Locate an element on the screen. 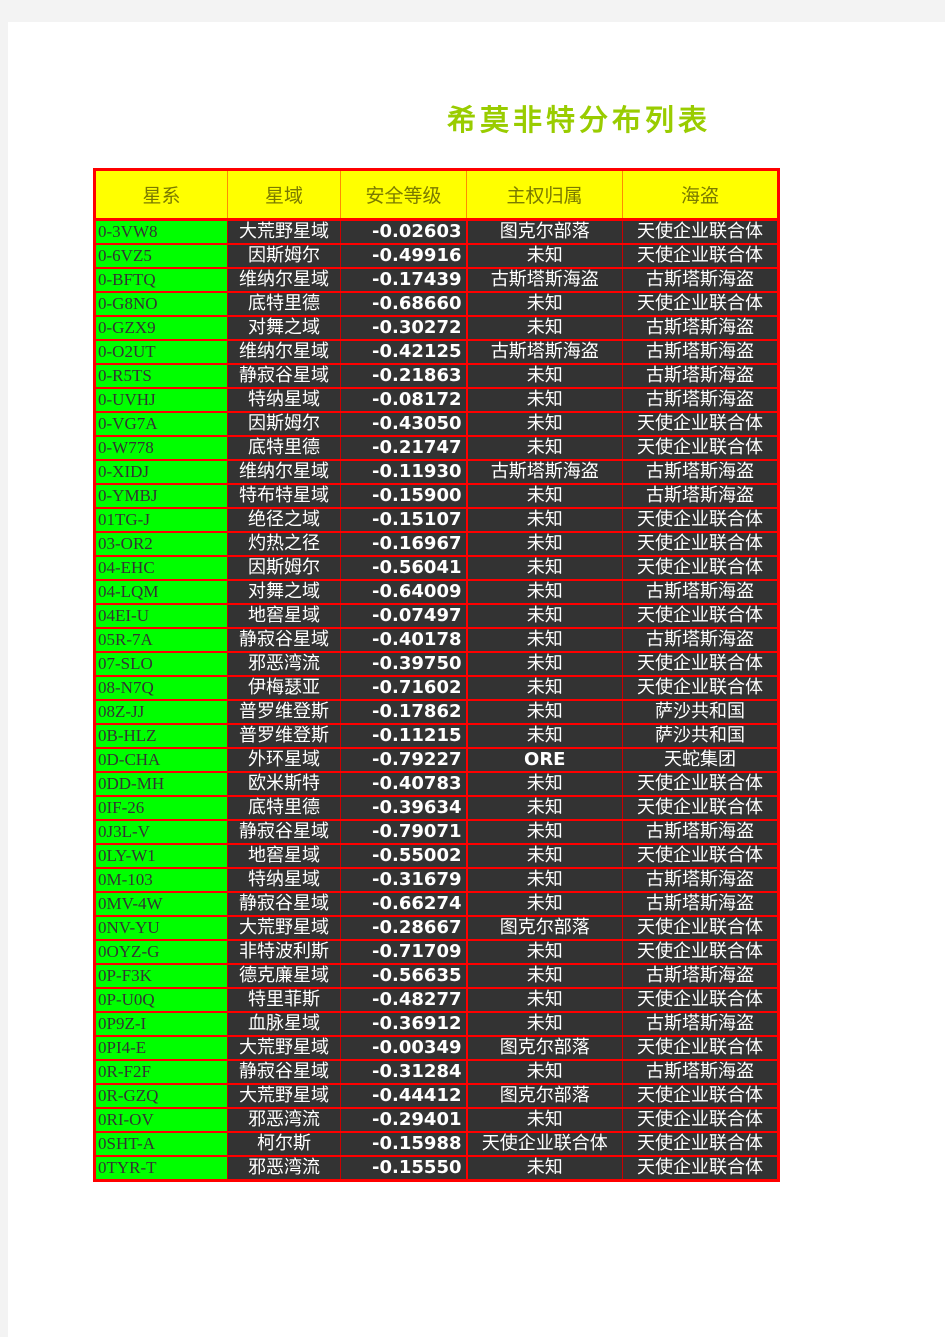 The image size is (945, 1337). table-row: 0DD-MH 欧米斯特 -0.40783 未知 天使企业联合体 is located at coordinates (436, 784).